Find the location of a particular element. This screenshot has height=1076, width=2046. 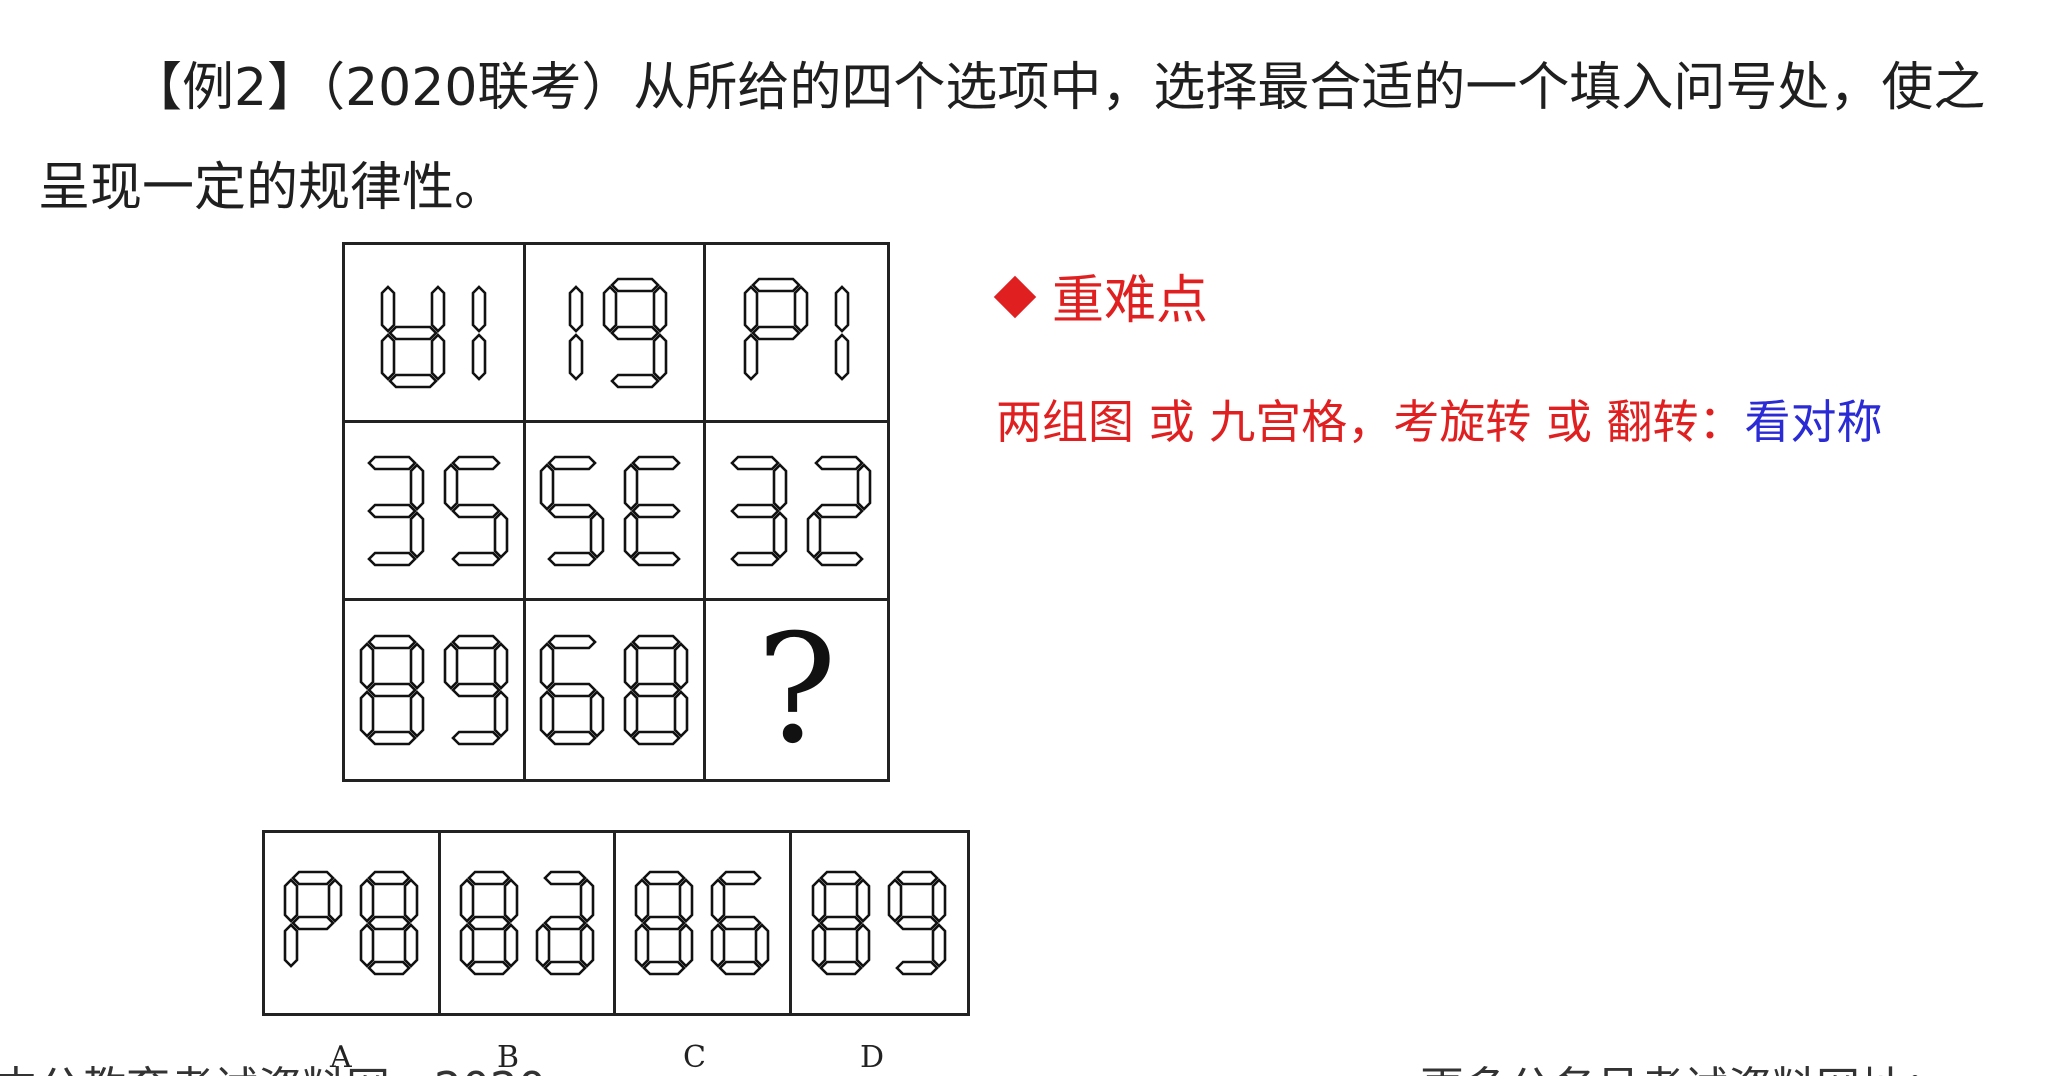

cut-off-footer-right: 更多公务员考试资料网址： is located at coordinates (1684, 1064).